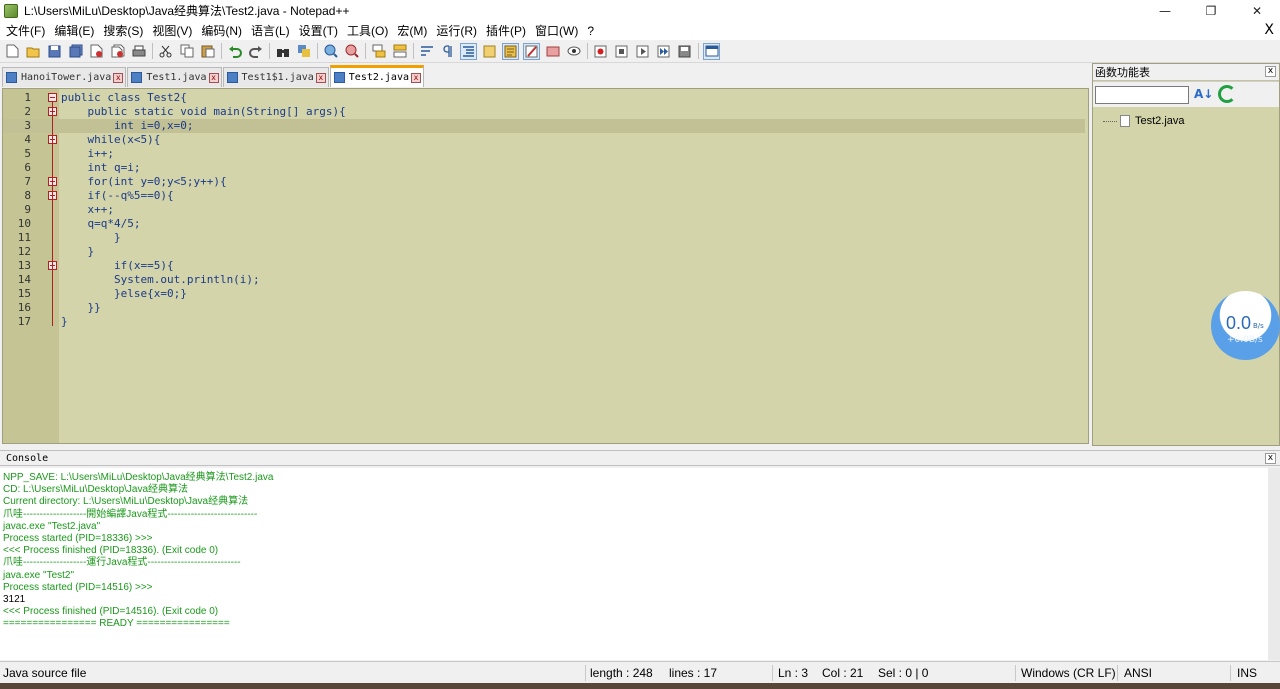 The image size is (1280, 689). I want to click on code-text: }, so click(91, 237).